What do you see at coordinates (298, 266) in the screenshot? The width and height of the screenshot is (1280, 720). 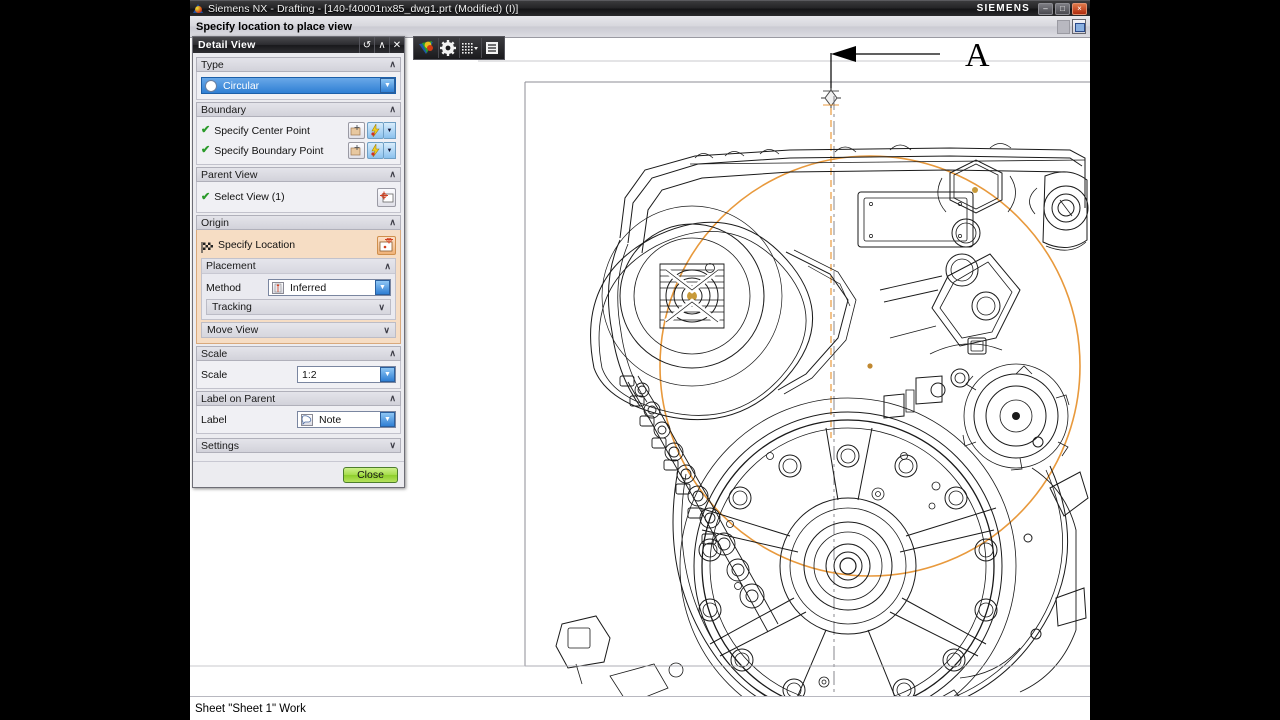 I see `placement-header: Placement ∧` at bounding box center [298, 266].